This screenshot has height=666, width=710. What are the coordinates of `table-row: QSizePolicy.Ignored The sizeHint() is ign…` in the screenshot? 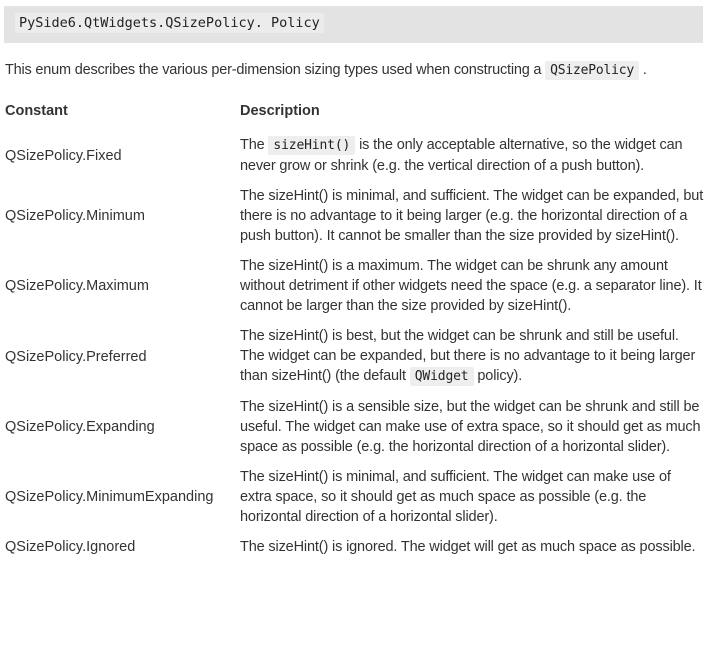 It's located at (355, 547).